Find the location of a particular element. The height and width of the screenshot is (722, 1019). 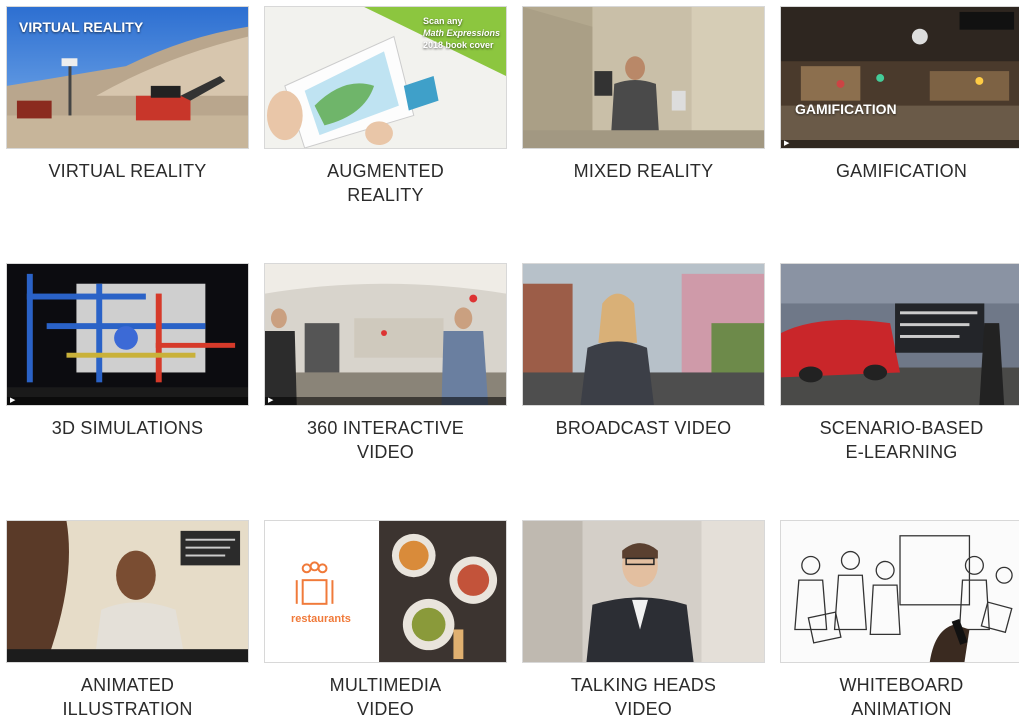

gamification-scene-image is located at coordinates (900, 77).